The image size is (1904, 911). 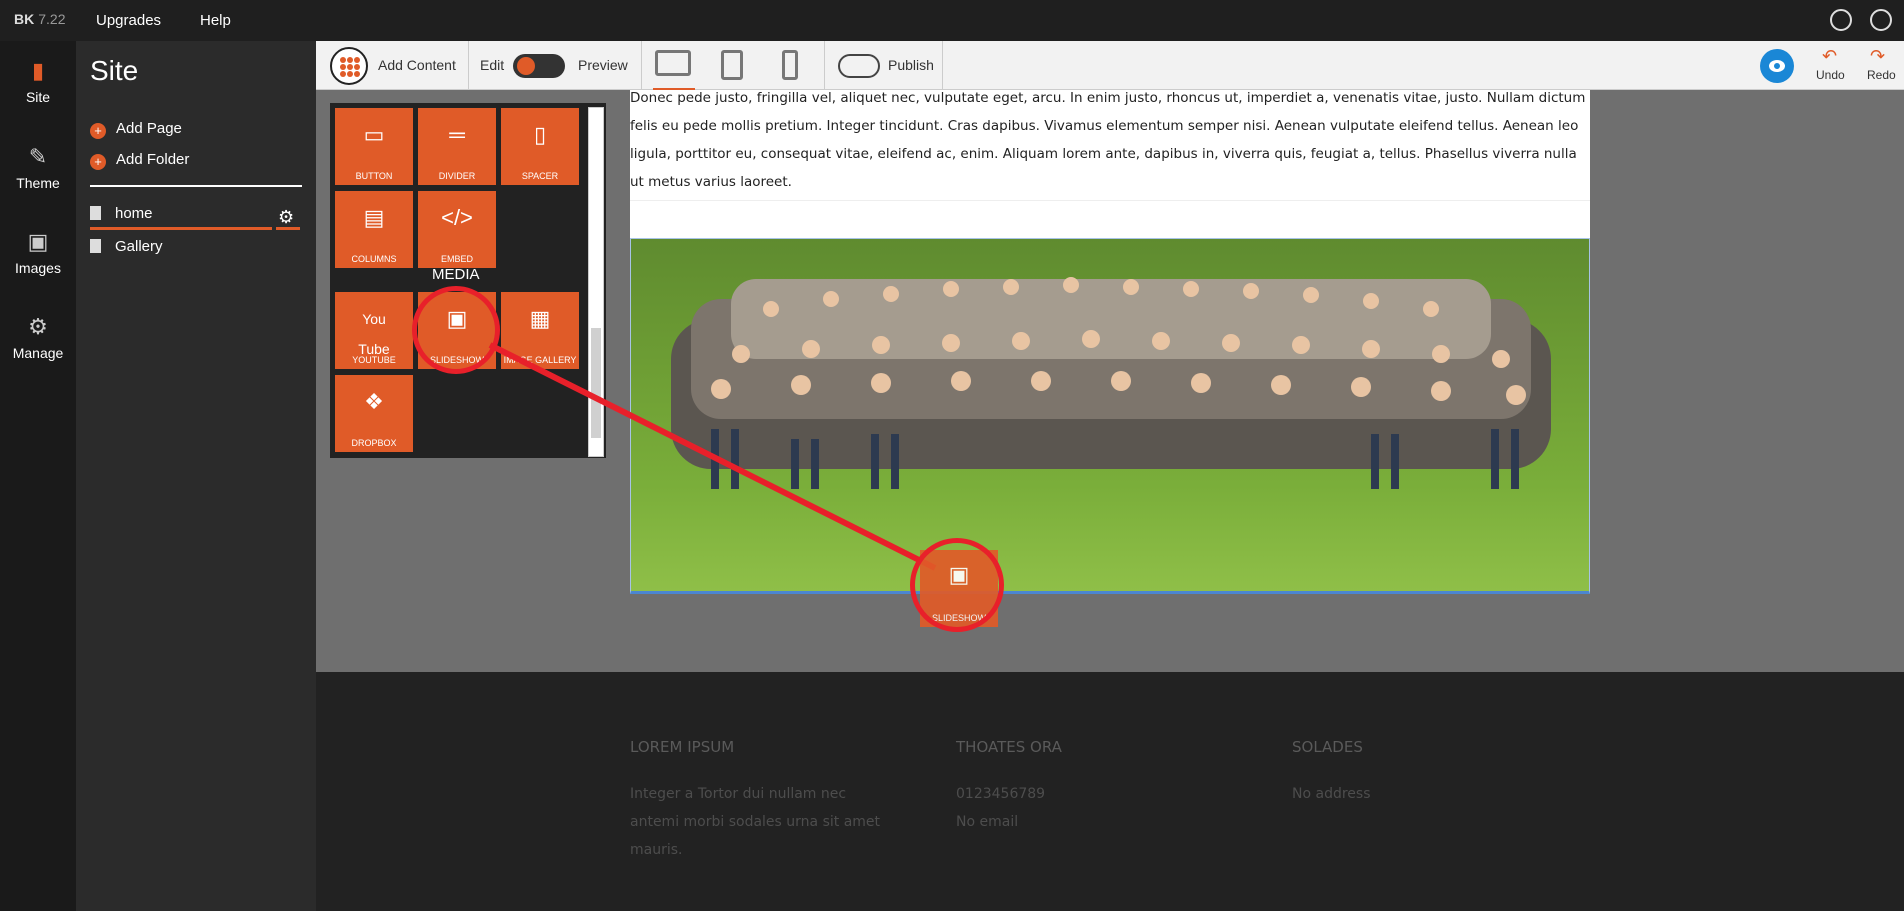 What do you see at coordinates (987, 822) in the screenshot?
I see `footer-email: No email` at bounding box center [987, 822].